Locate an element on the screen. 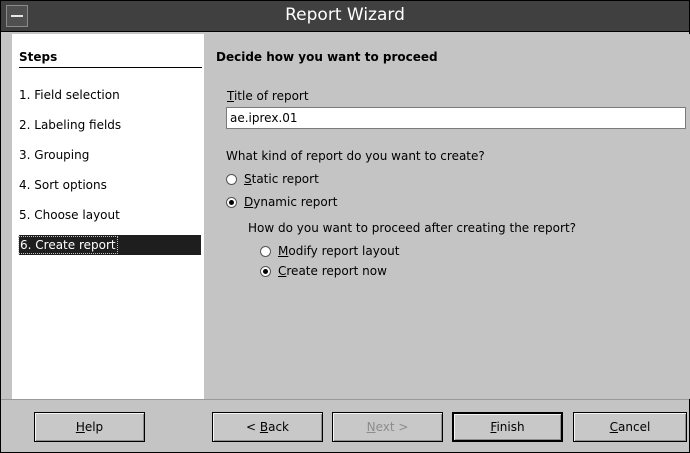  step-choose-layout: 5. Choose layout is located at coordinates (110, 215).